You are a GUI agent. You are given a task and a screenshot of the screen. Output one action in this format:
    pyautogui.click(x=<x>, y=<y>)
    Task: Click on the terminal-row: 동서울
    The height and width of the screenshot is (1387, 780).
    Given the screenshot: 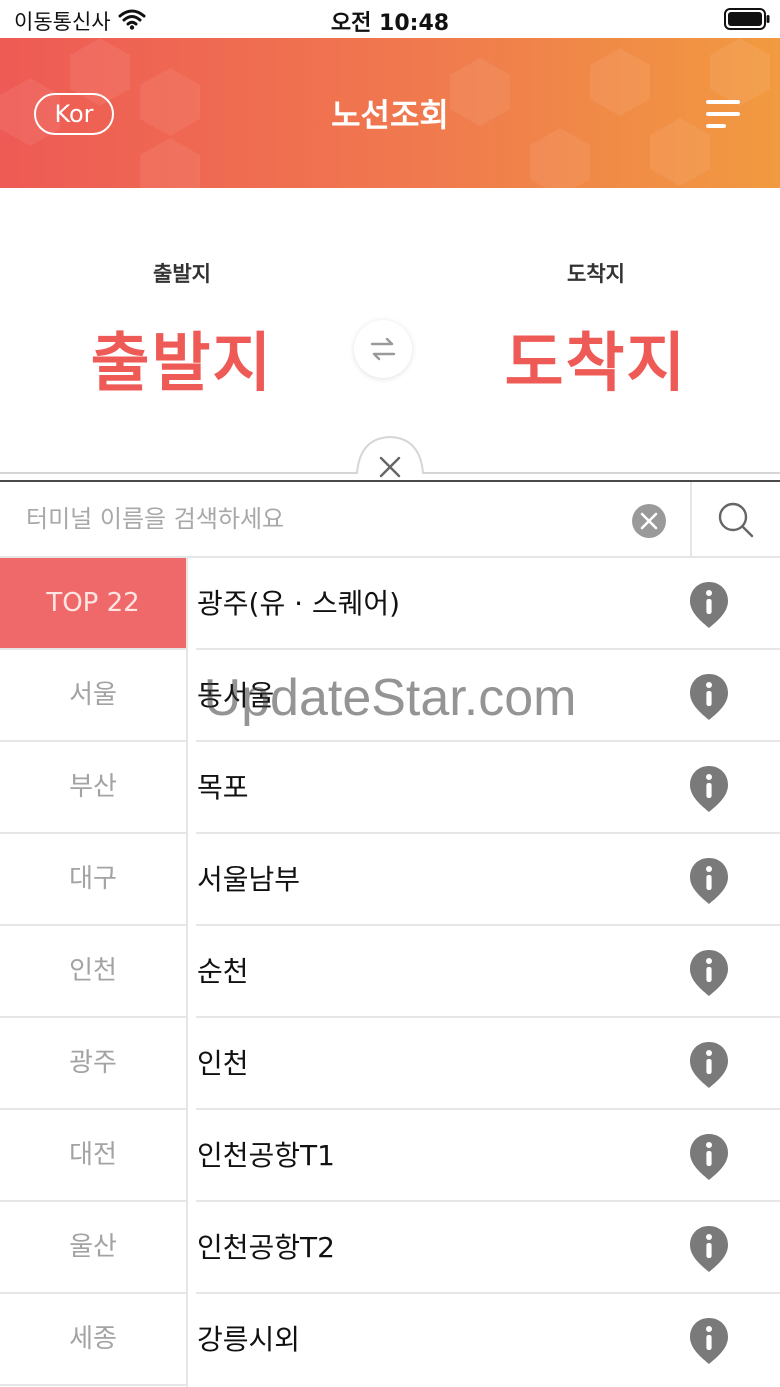 What is the action you would take?
    pyautogui.click(x=484, y=696)
    